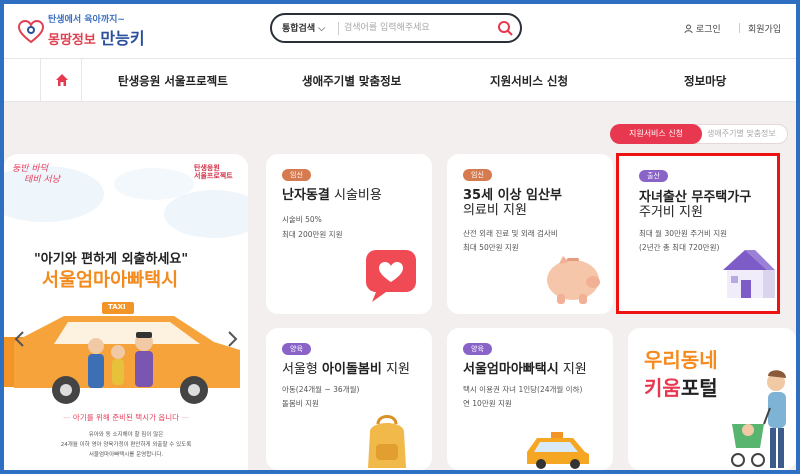 Image resolution: width=800 pixels, height=474 pixels. Describe the element at coordinates (351, 81) in the screenshot. I see `nav-item-lifecycle-info: 생애주기별 맞춤정보` at that location.